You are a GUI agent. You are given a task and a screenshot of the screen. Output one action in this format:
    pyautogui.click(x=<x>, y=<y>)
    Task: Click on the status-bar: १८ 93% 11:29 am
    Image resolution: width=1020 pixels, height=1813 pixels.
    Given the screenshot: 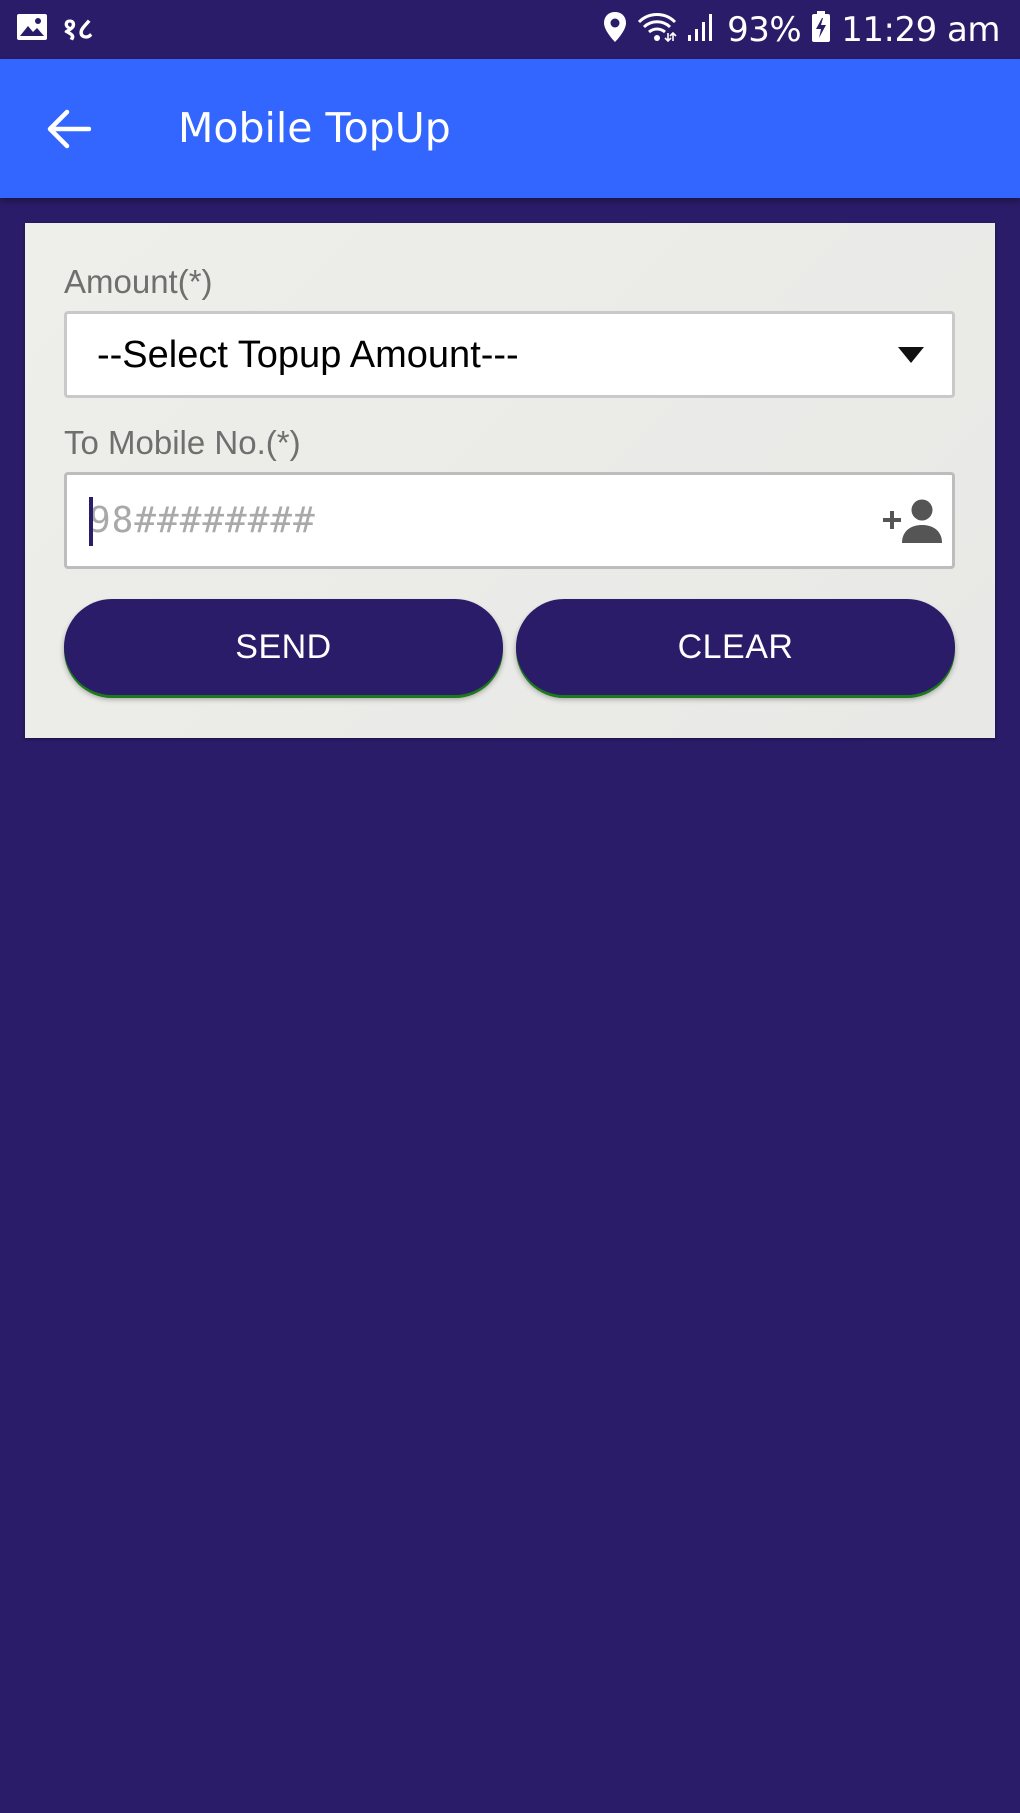 What is the action you would take?
    pyautogui.click(x=510, y=29)
    